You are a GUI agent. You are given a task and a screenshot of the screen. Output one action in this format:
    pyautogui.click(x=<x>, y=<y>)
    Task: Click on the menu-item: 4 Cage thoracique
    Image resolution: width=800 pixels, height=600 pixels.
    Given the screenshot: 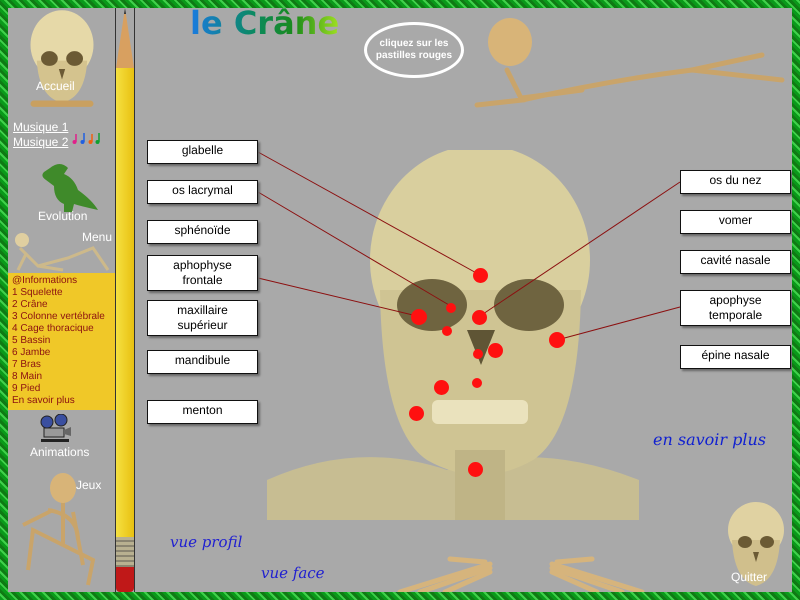 What is the action you would take?
    pyautogui.click(x=63, y=329)
    